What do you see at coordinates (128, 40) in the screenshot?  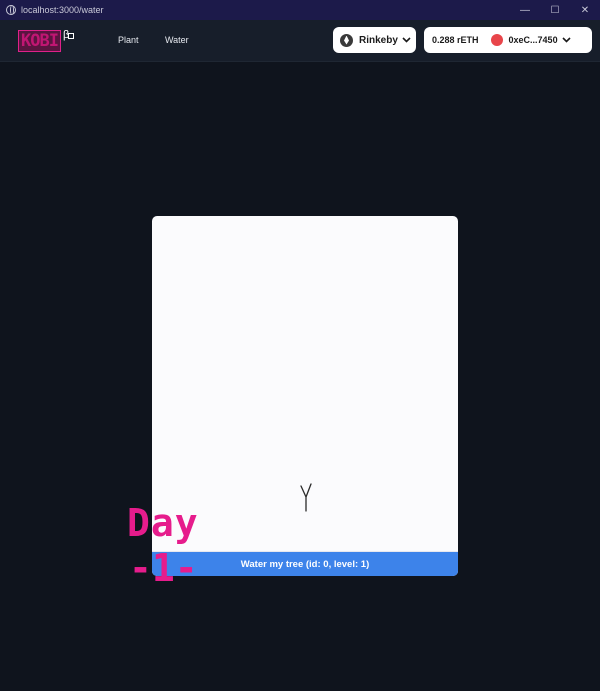 I see `nav-plant: Plant` at bounding box center [128, 40].